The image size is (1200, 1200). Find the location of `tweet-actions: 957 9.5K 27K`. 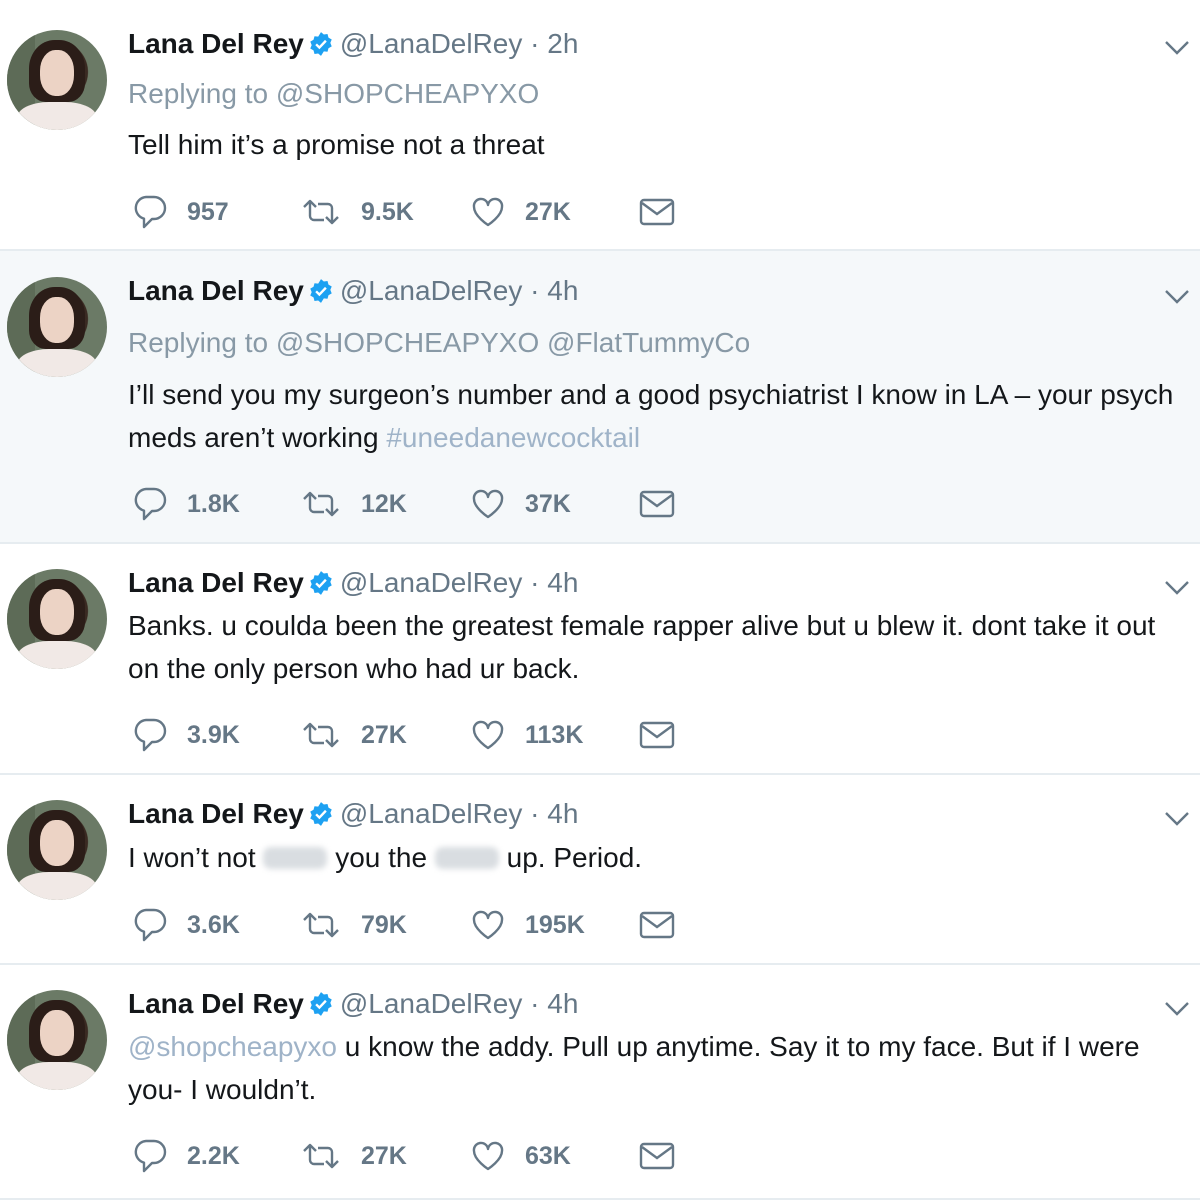

tweet-actions: 957 9.5K 27K is located at coordinates (413, 212).